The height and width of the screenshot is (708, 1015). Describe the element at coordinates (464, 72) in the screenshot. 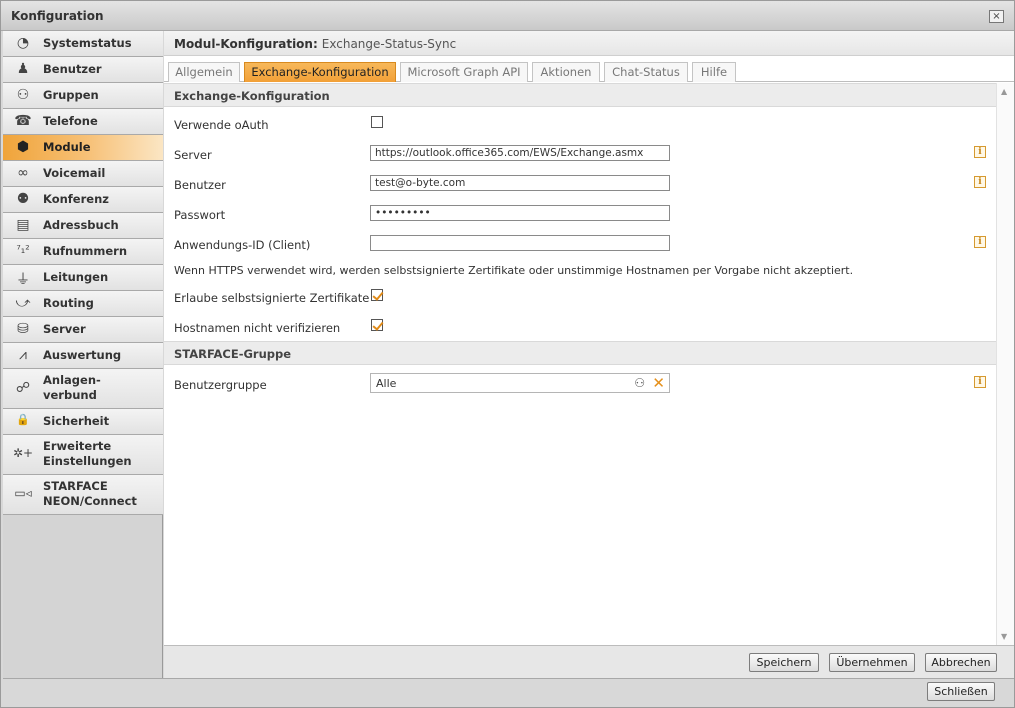

I see `tab-microsoft-graph-api: Microsoft Graph API` at that location.